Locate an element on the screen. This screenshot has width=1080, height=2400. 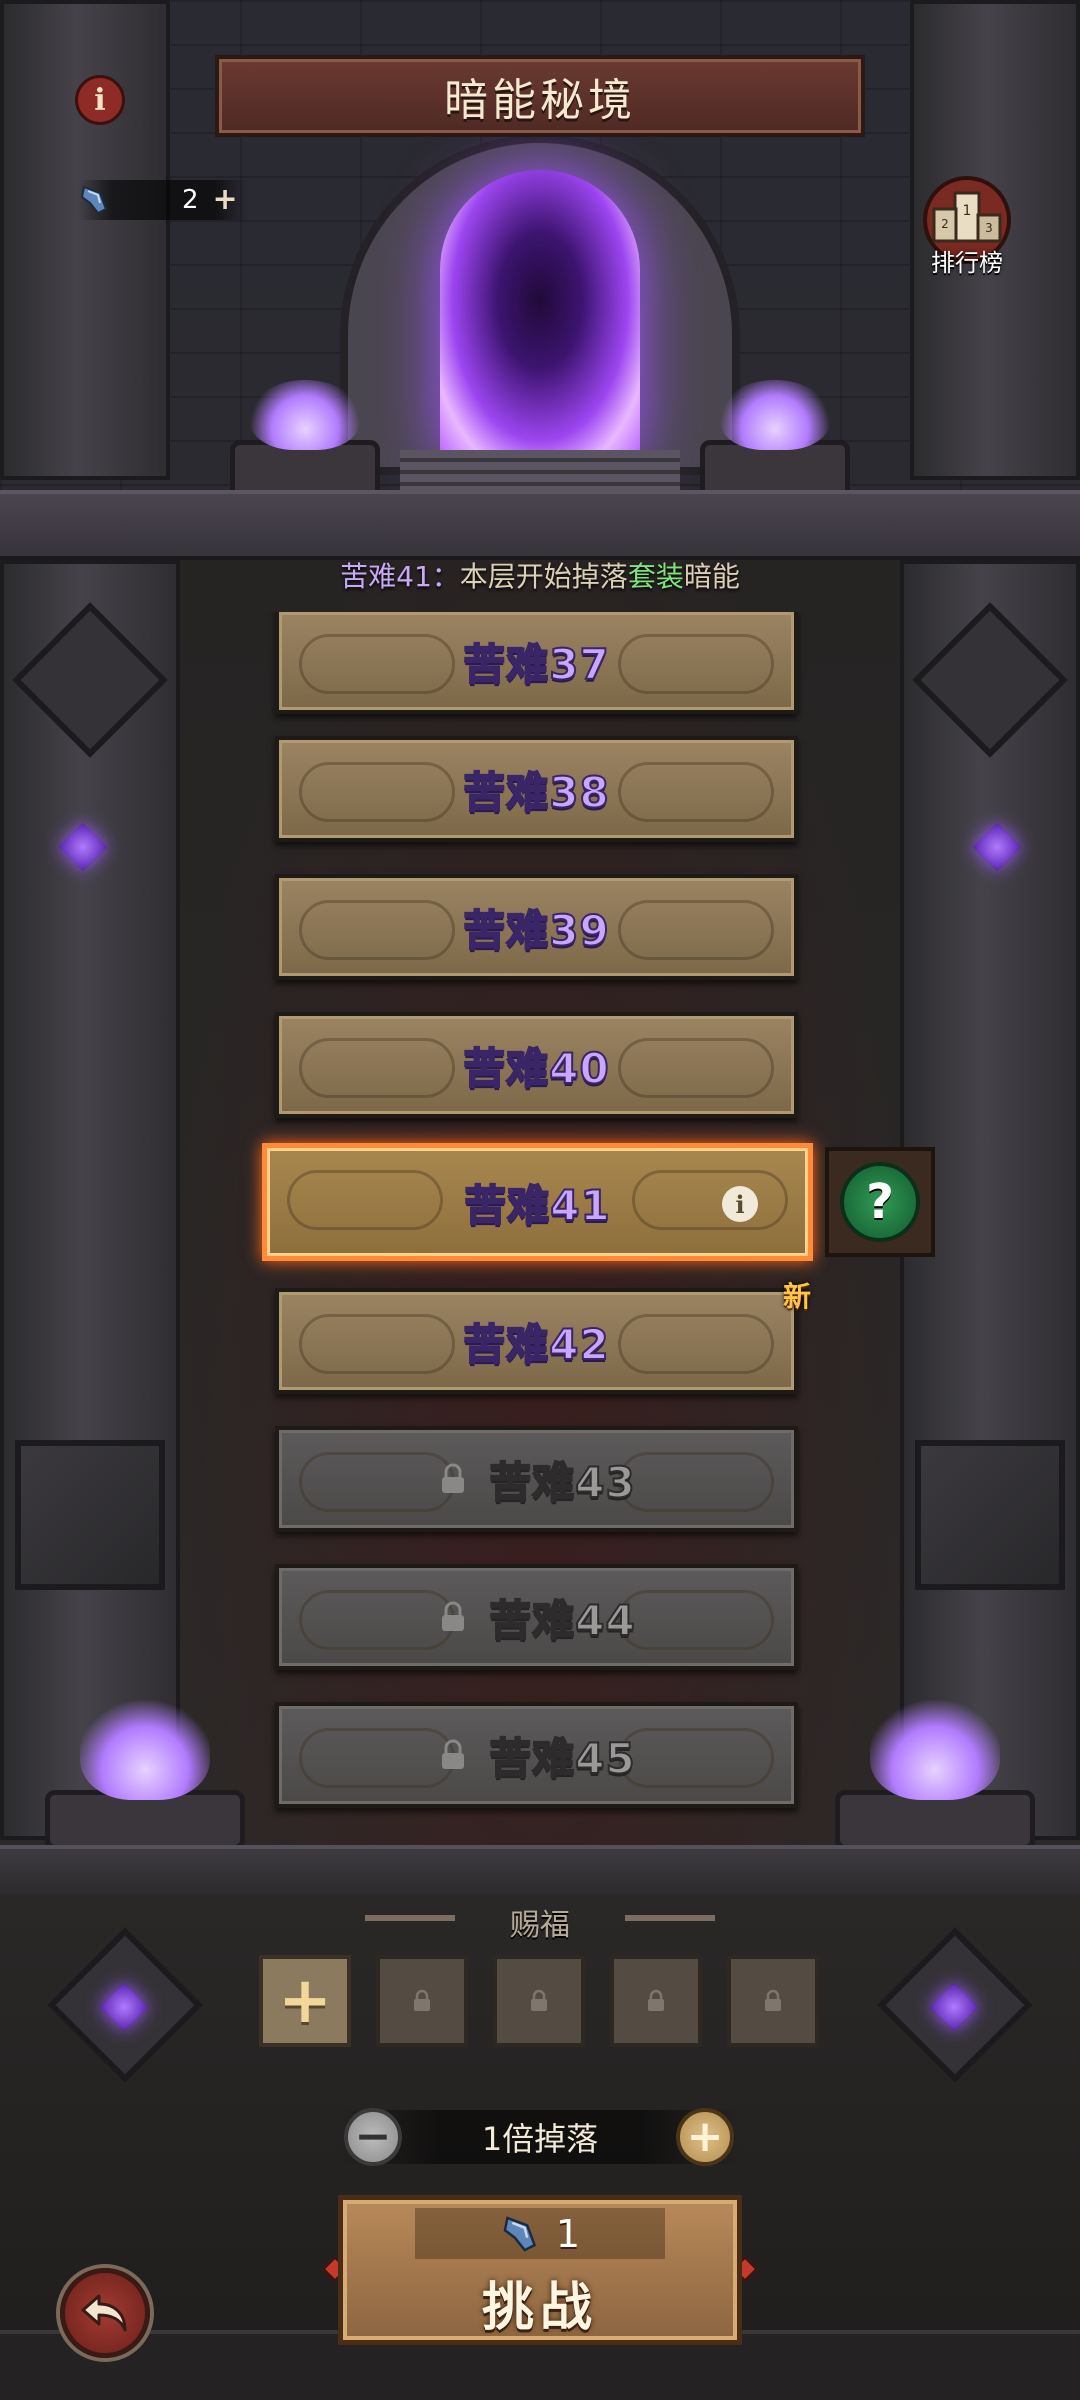
ranking-button: 1 2 3 排行榜 is located at coordinates (967, 230).